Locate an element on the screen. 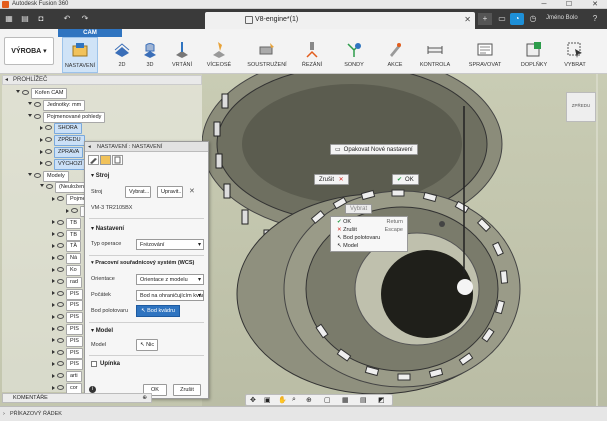 Image resolution: width=607 pixels, height=421 pixels. view-cube: ZPŘEDU is located at coordinates (581, 107).